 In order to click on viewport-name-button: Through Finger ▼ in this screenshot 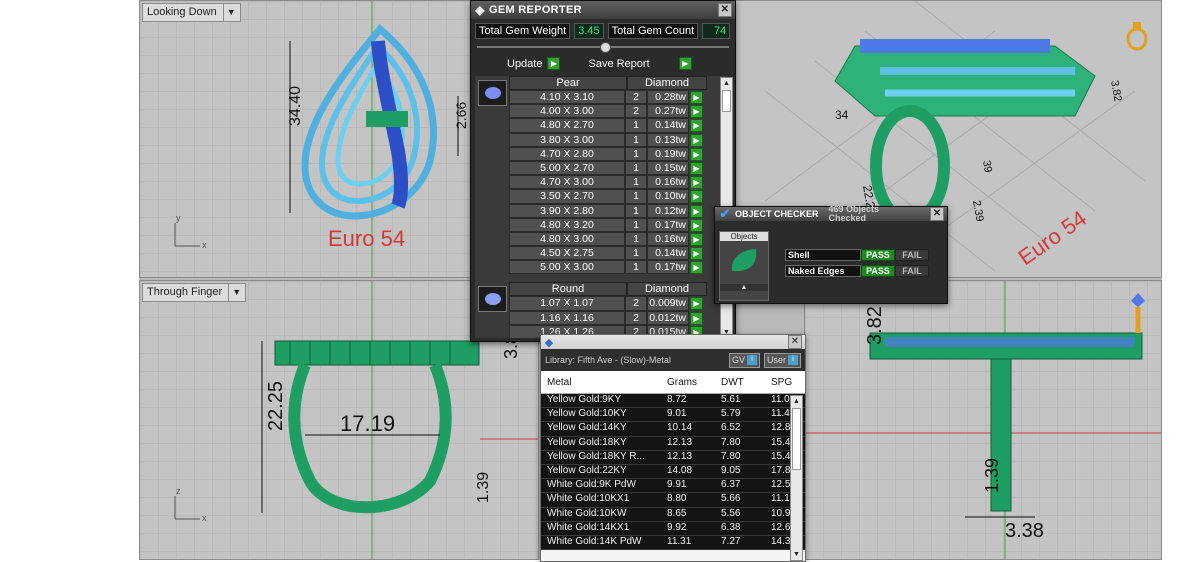, I will do `click(194, 292)`.